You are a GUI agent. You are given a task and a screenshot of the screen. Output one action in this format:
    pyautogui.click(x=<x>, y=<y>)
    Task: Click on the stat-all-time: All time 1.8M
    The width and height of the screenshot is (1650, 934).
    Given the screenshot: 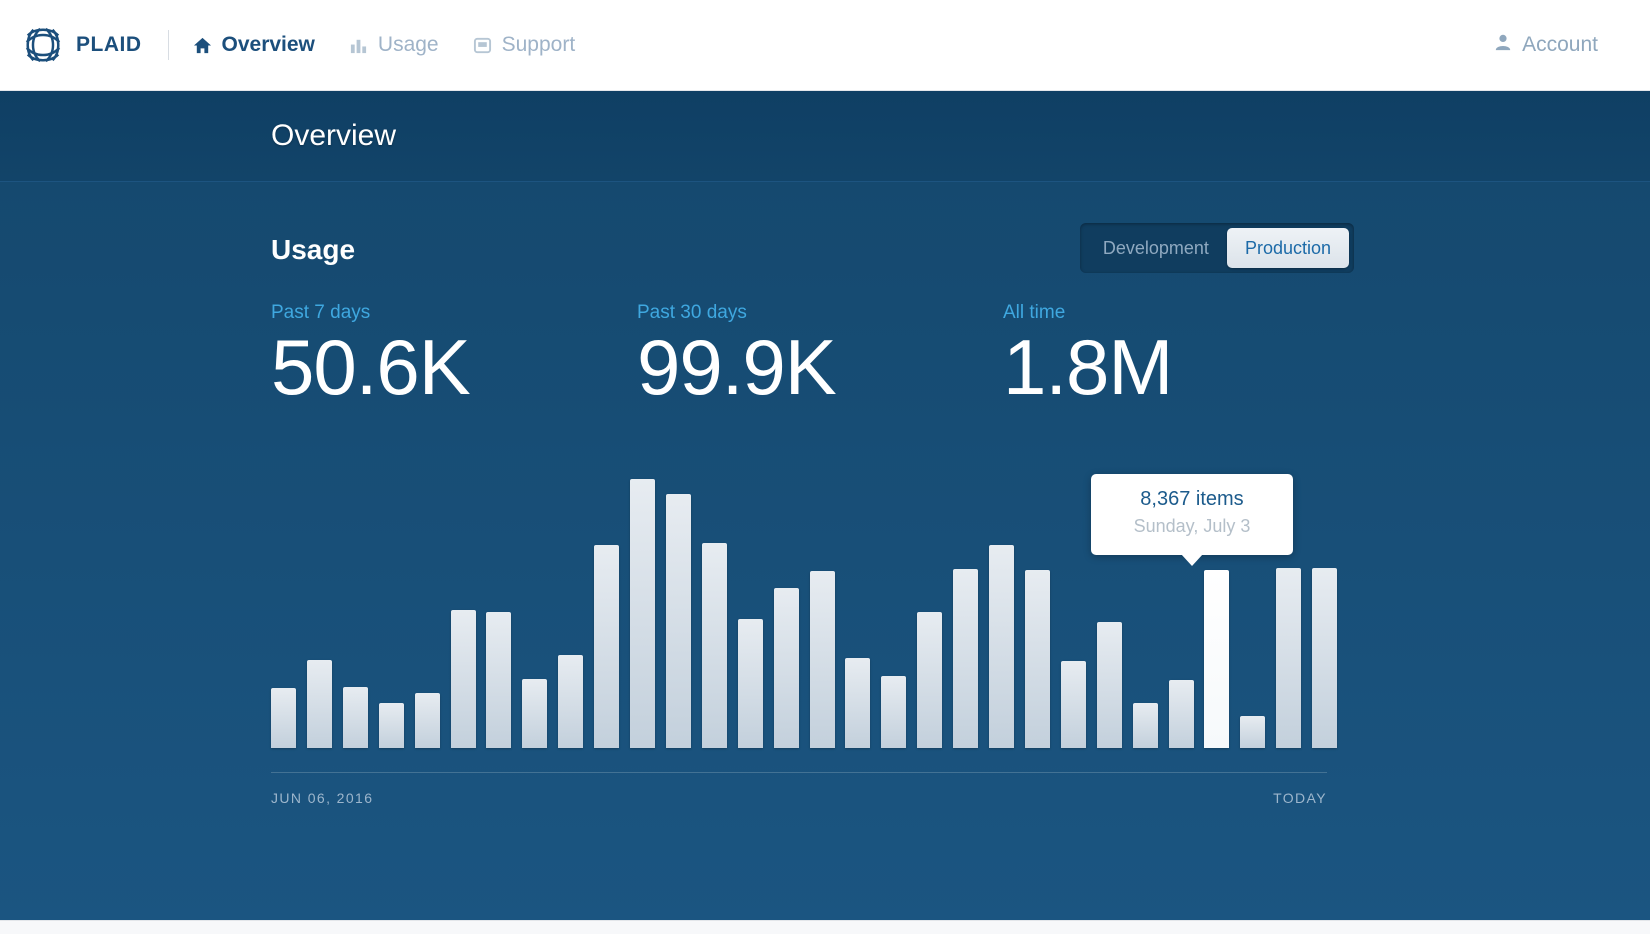 What is the action you would take?
    pyautogui.click(x=1088, y=356)
    